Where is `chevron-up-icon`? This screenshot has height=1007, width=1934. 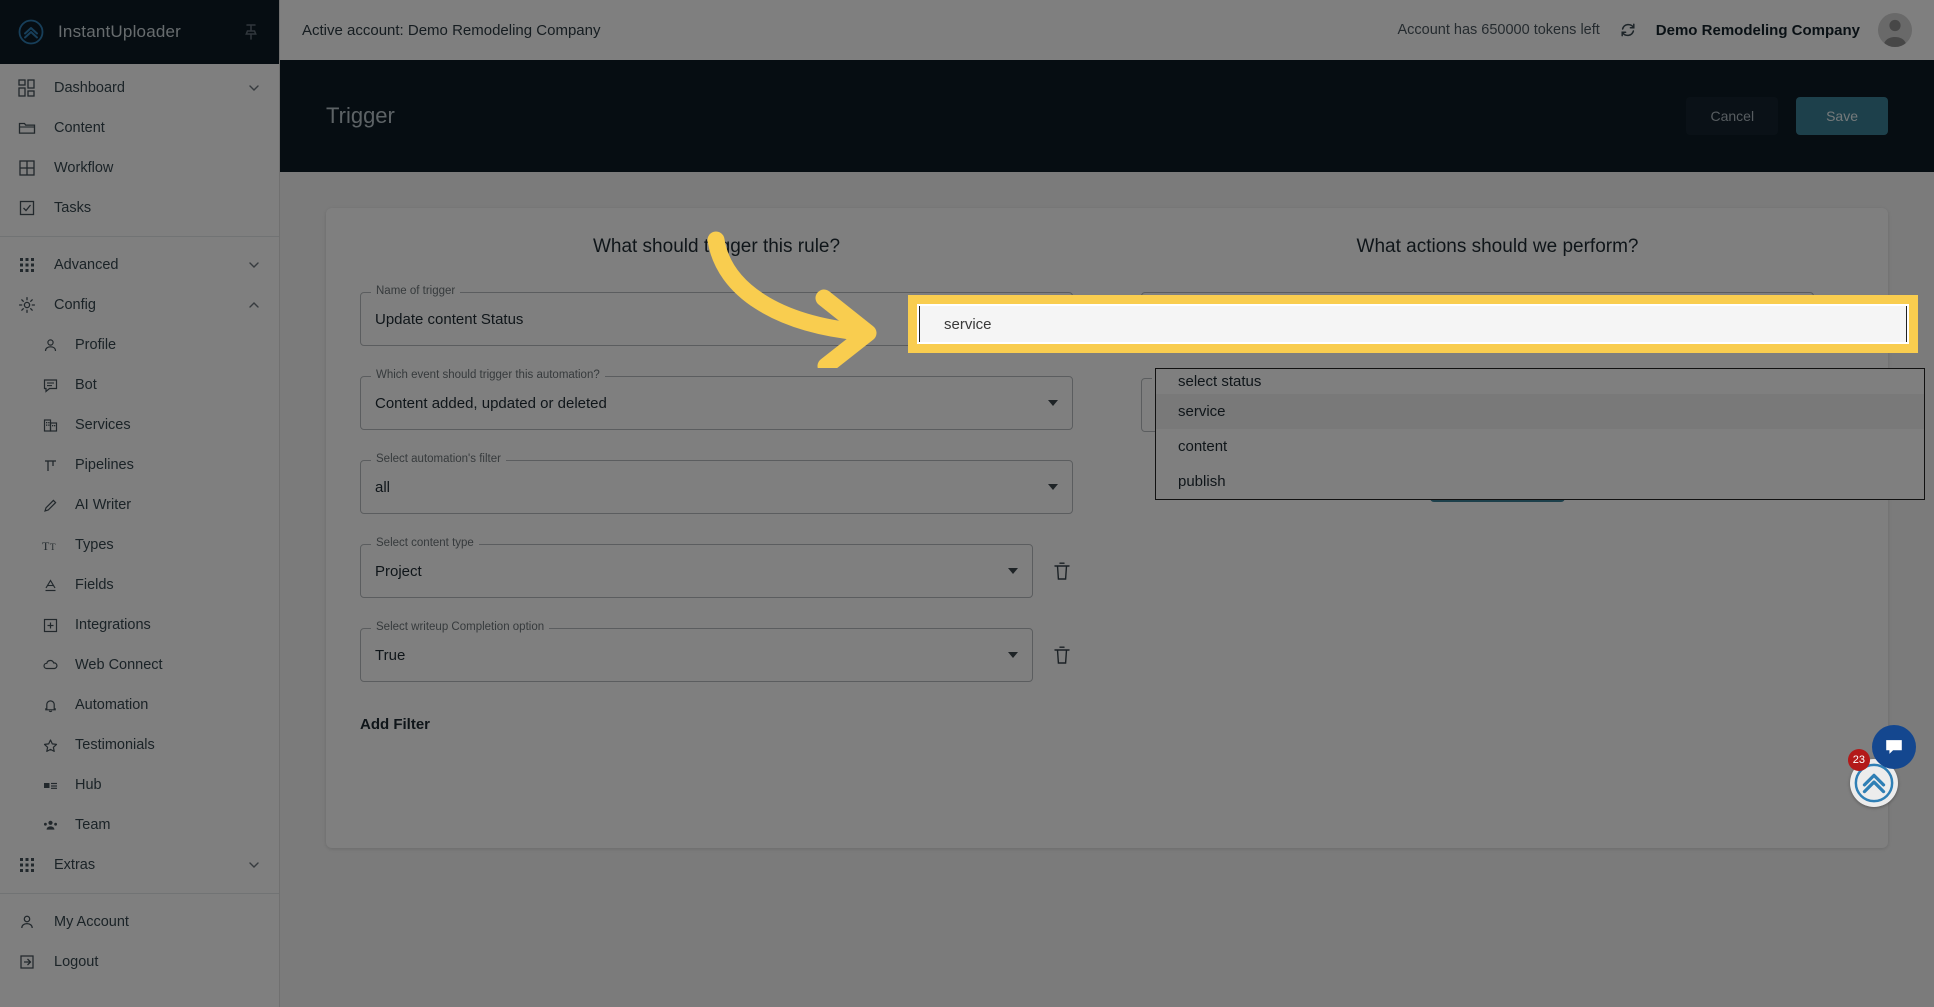 chevron-up-icon is located at coordinates (254, 305).